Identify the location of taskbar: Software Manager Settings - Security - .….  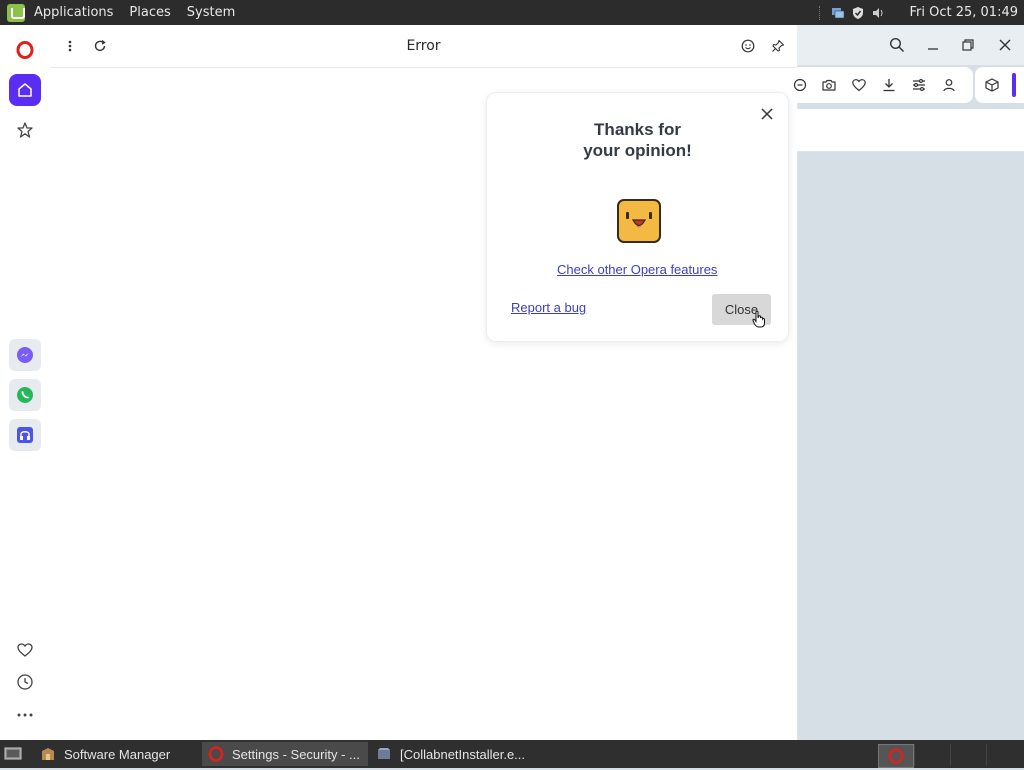
(512, 754).